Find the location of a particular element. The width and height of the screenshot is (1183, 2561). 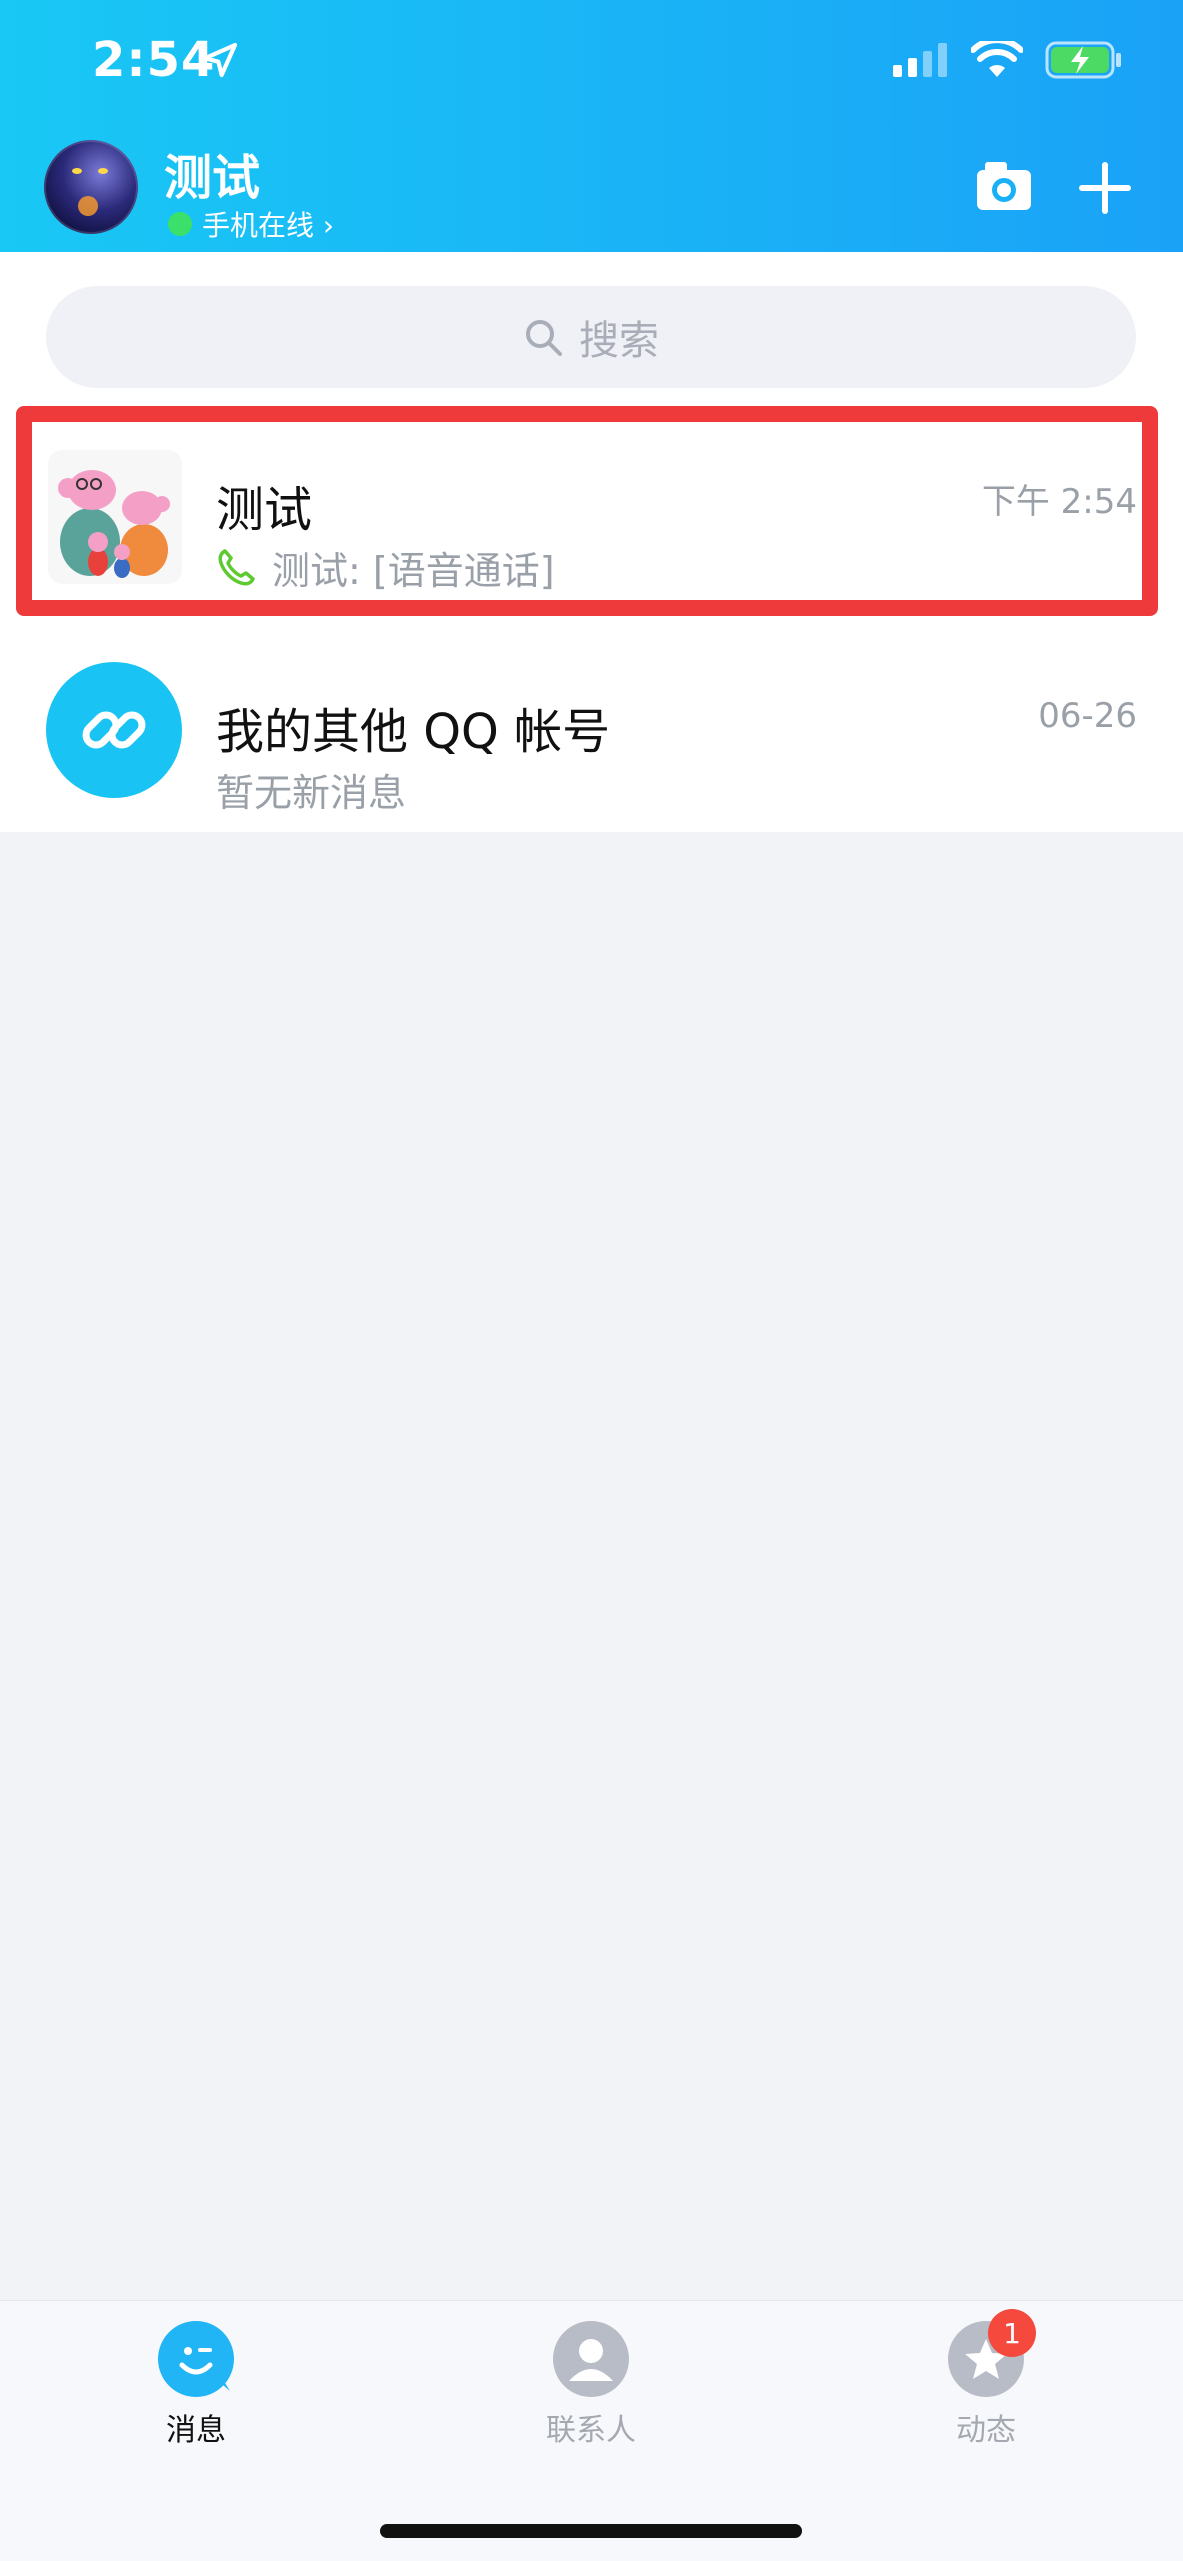

search-placeholder: 搜索 is located at coordinates (619, 341).